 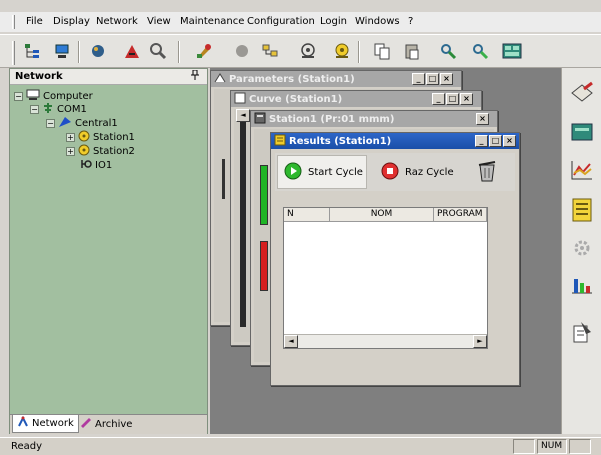 What do you see at coordinates (280, 141) in the screenshot?
I see `results-window-icon` at bounding box center [280, 141].